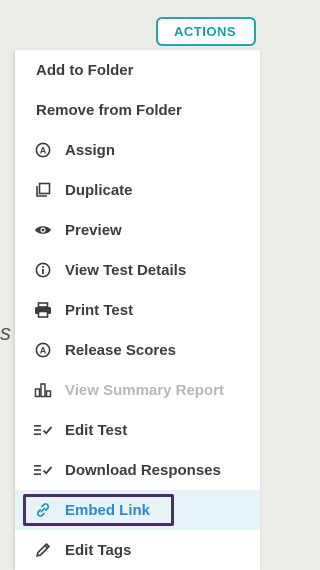 Image resolution: width=320 pixels, height=570 pixels. I want to click on menu-item-assign: A Assign, so click(137, 150).